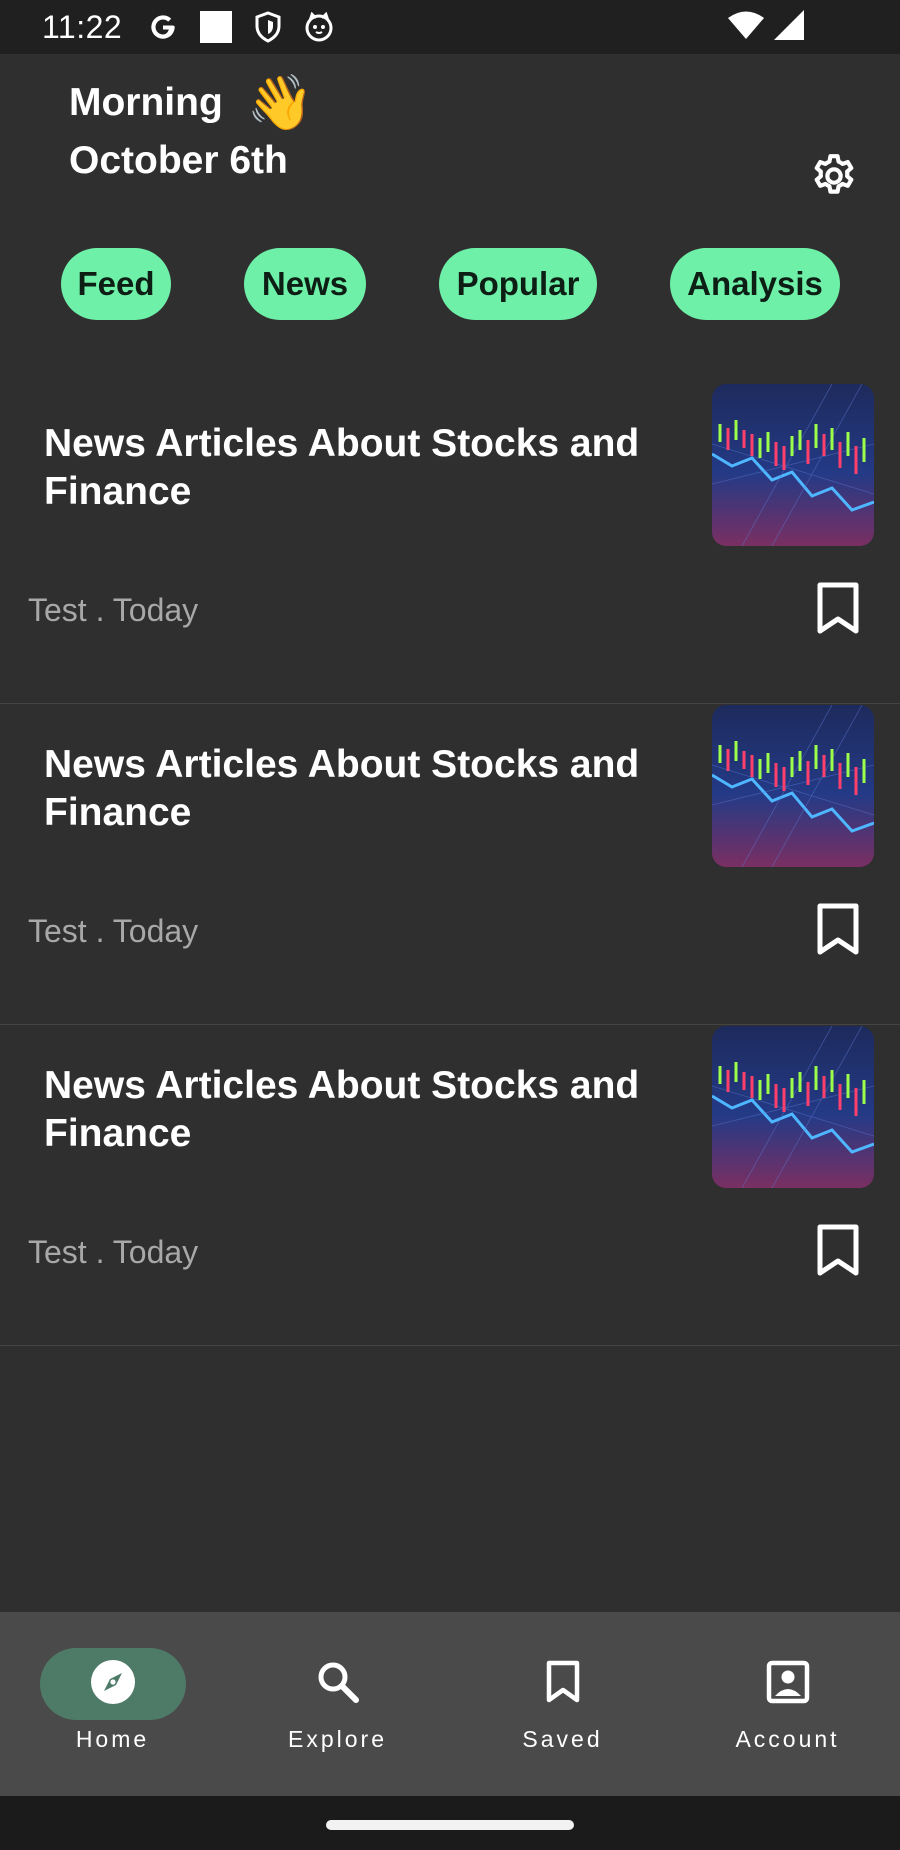 The height and width of the screenshot is (1850, 900). I want to click on chip-popular: Popular, so click(518, 284).